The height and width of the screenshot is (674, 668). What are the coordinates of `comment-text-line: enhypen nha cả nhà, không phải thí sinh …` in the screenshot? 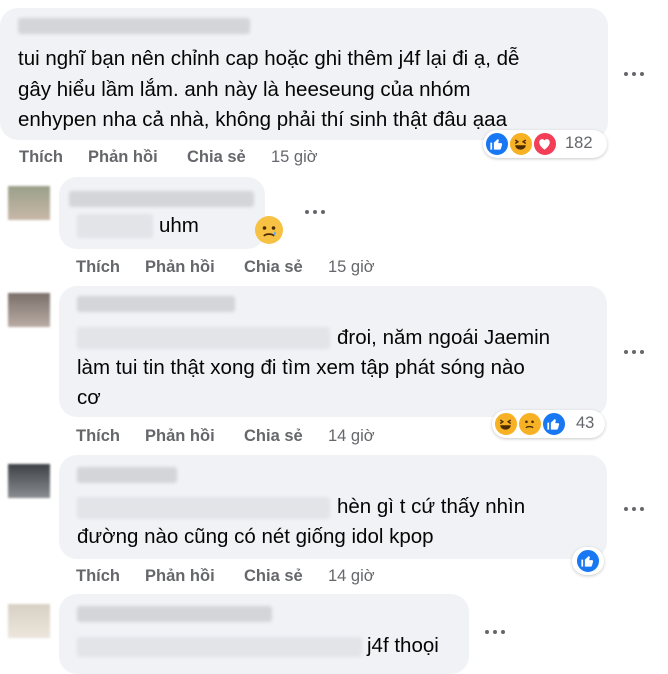 It's located at (262, 119).